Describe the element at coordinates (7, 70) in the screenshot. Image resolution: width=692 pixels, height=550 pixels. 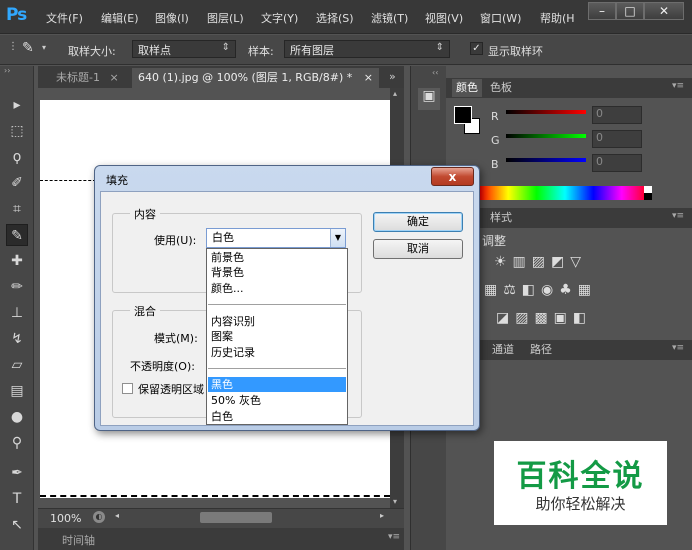
I see `collapse-toolbar-icon: ››` at that location.